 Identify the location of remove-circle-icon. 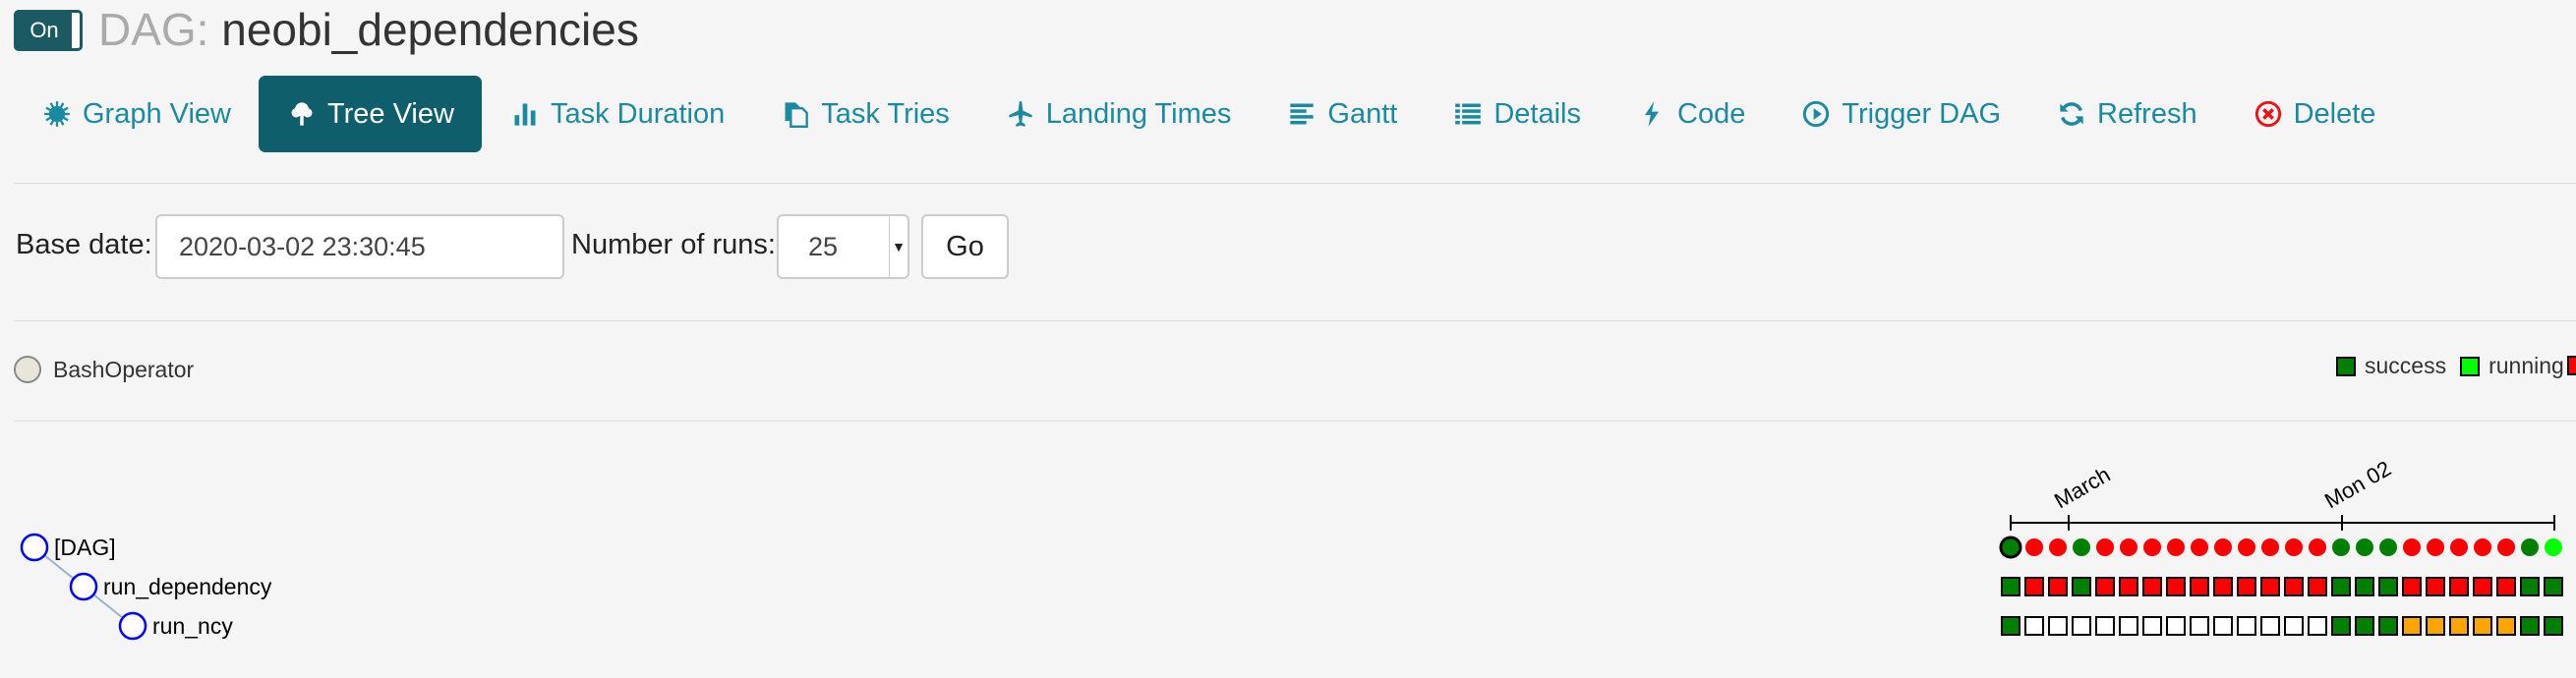
(2268, 114).